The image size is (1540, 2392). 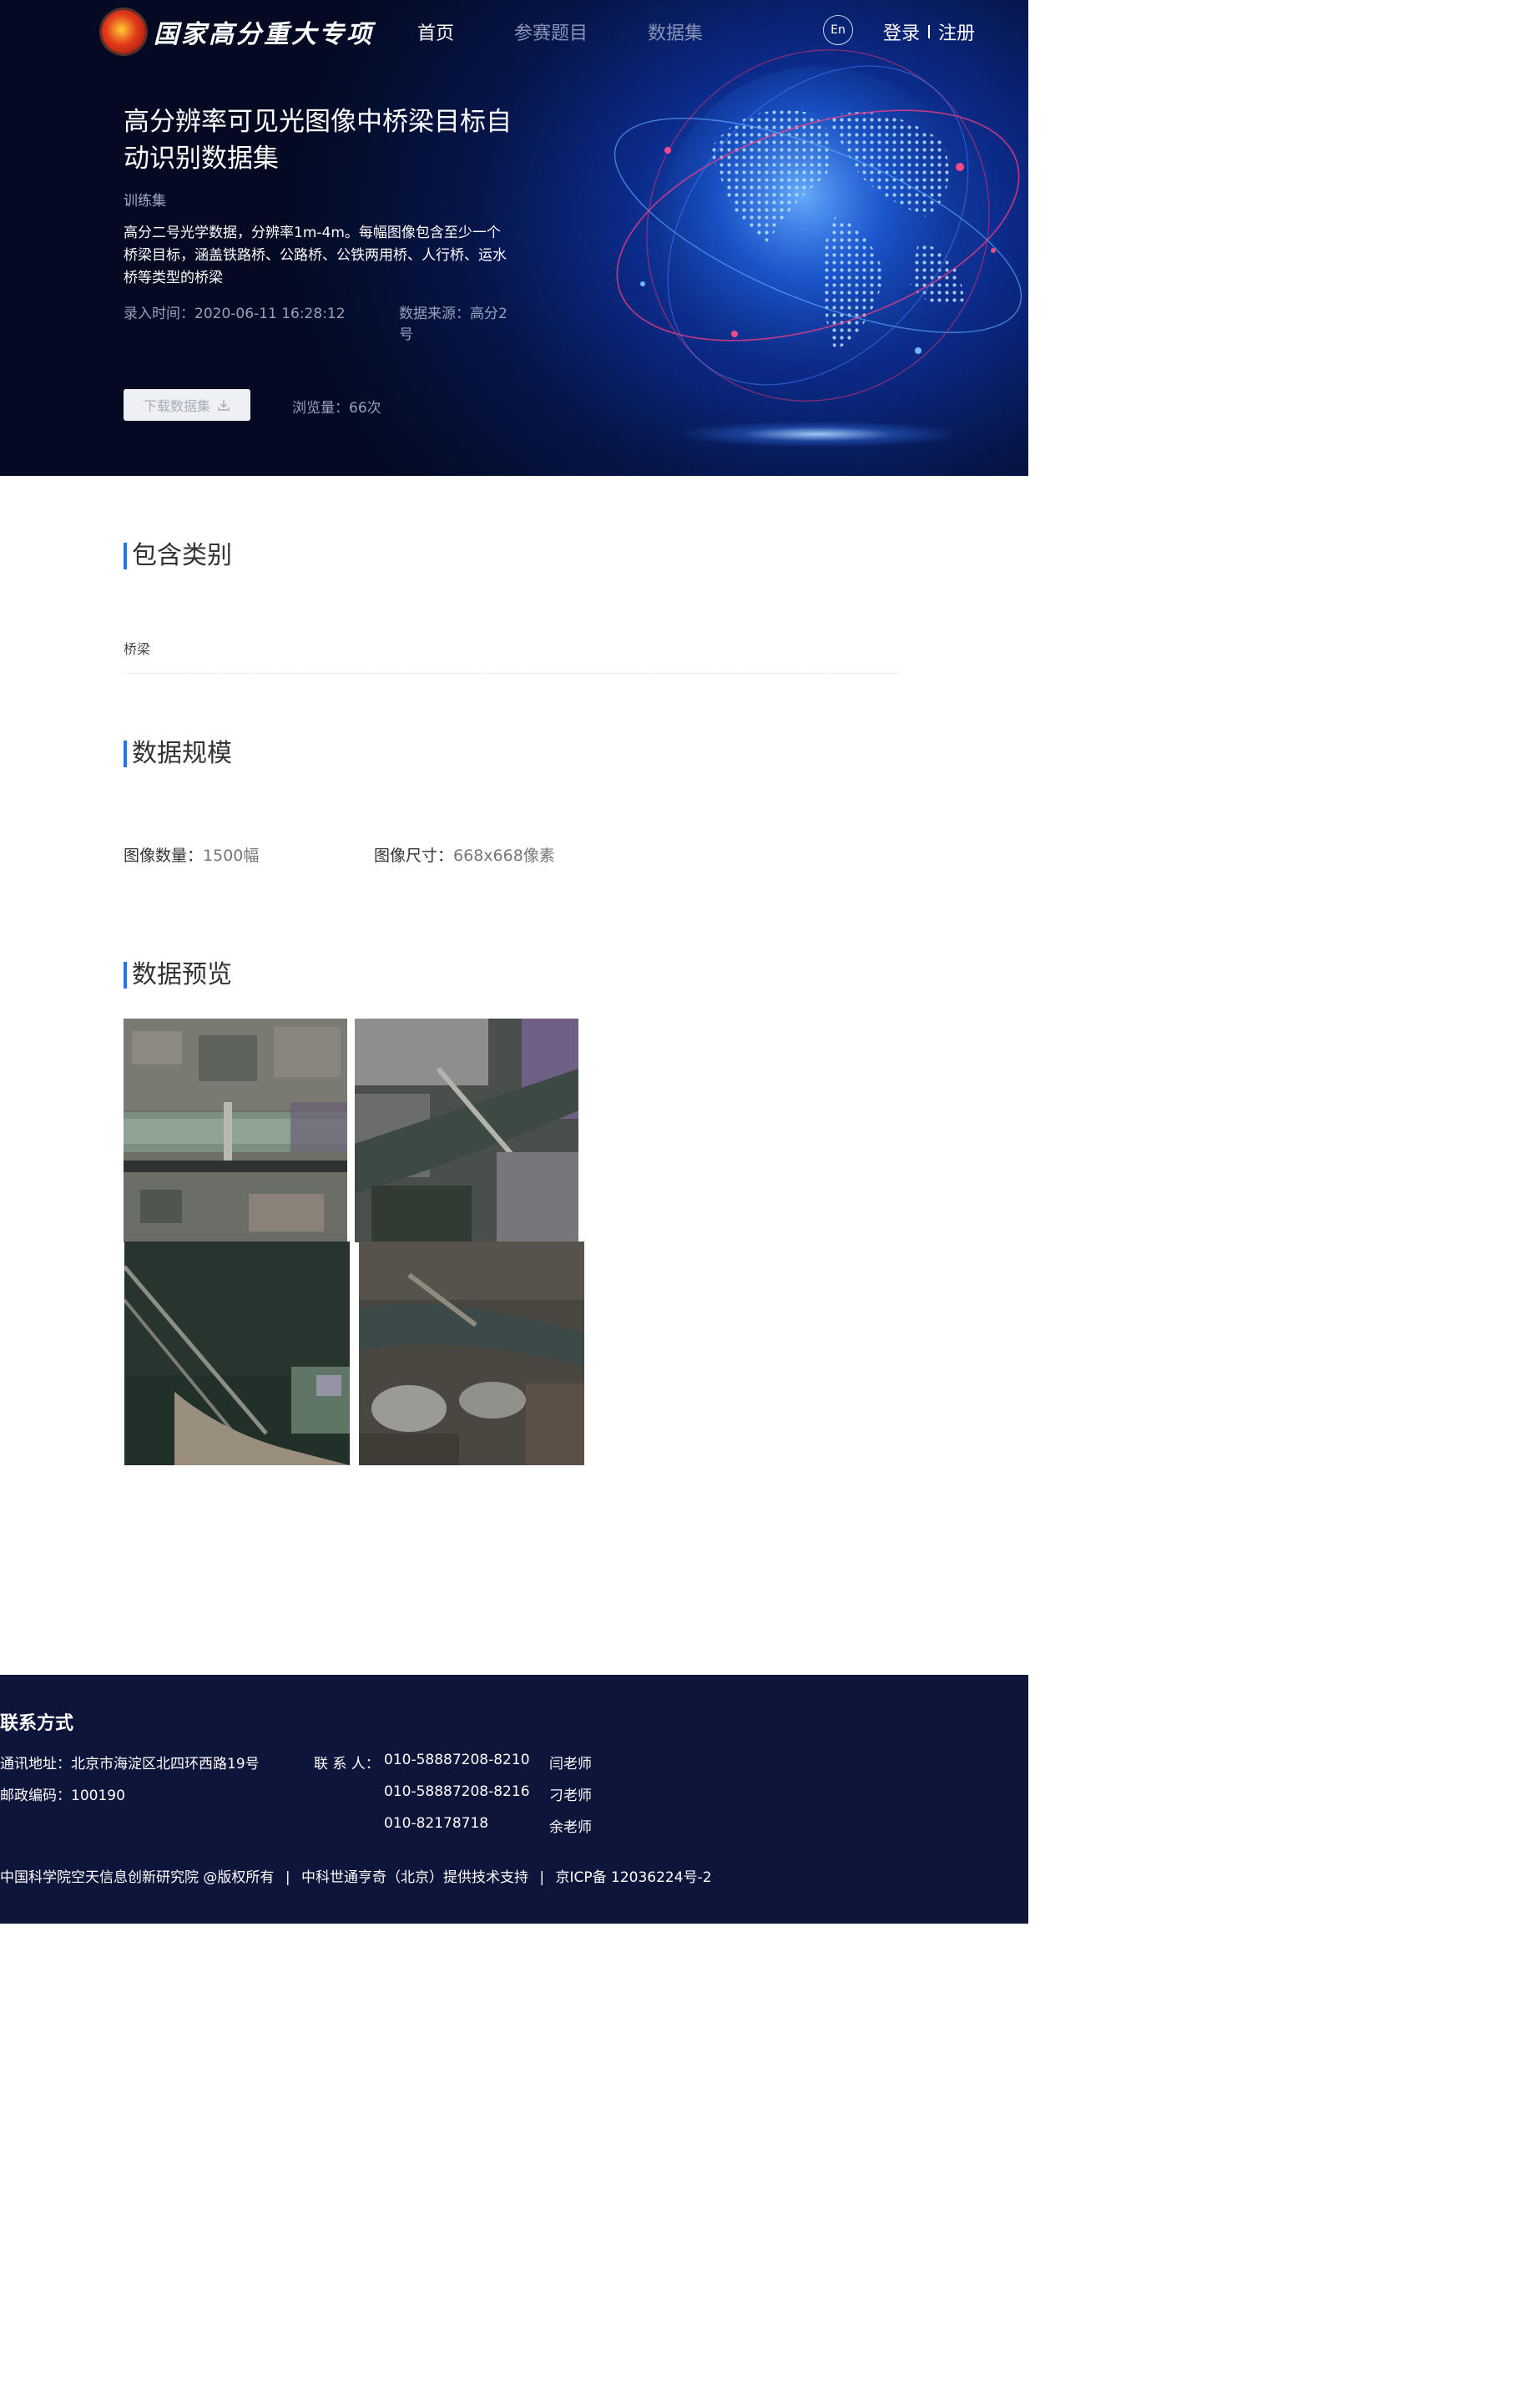 What do you see at coordinates (137, 649) in the screenshot?
I see `category-item: 桥梁` at bounding box center [137, 649].